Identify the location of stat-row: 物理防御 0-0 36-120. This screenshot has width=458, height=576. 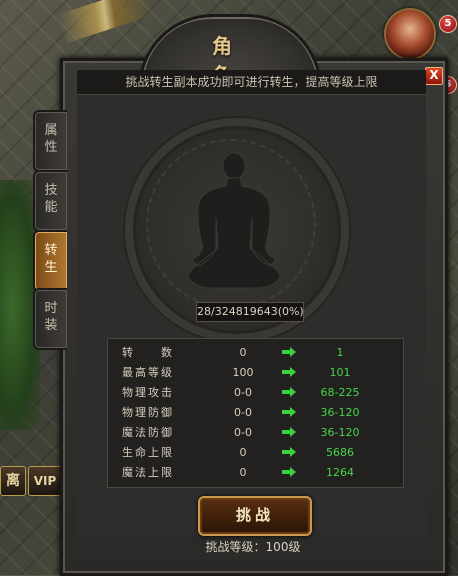
(255, 412).